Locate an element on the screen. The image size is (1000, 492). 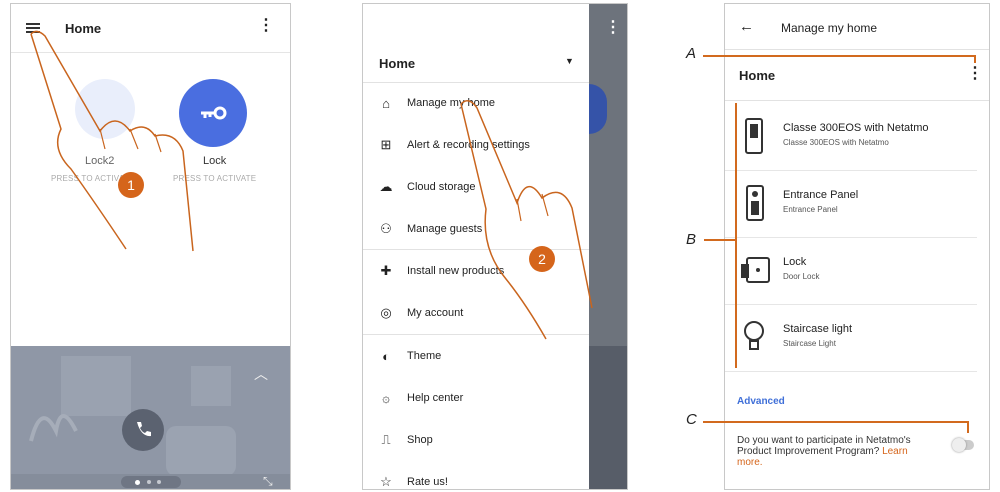
advanced-link: Advanced is located at coordinates (761, 401).